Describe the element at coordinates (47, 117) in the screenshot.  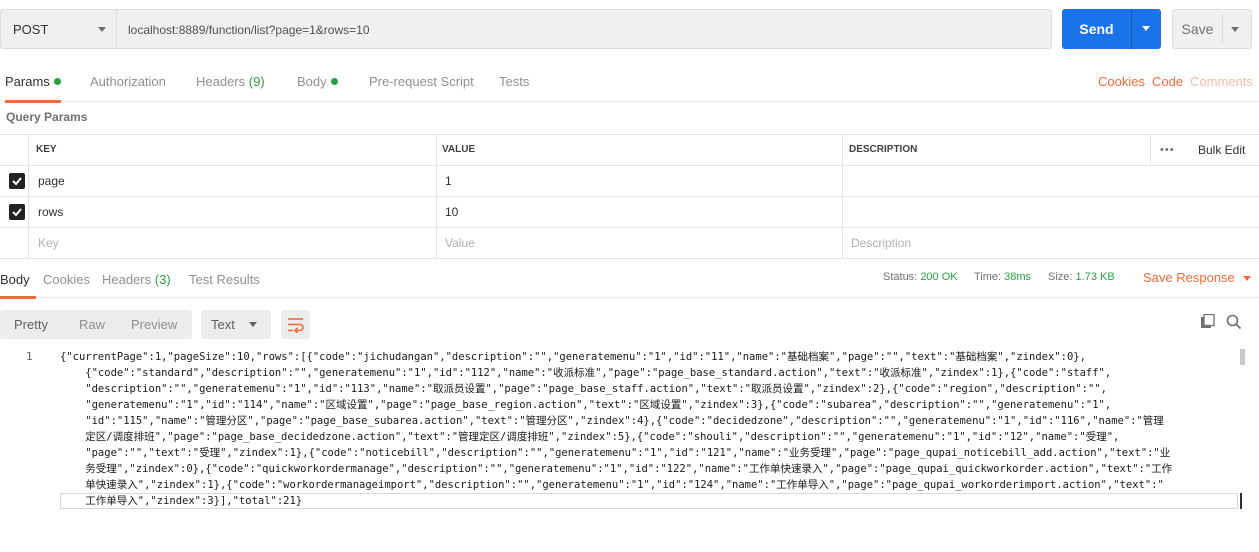
I see `query-params-title: Query Params` at that location.